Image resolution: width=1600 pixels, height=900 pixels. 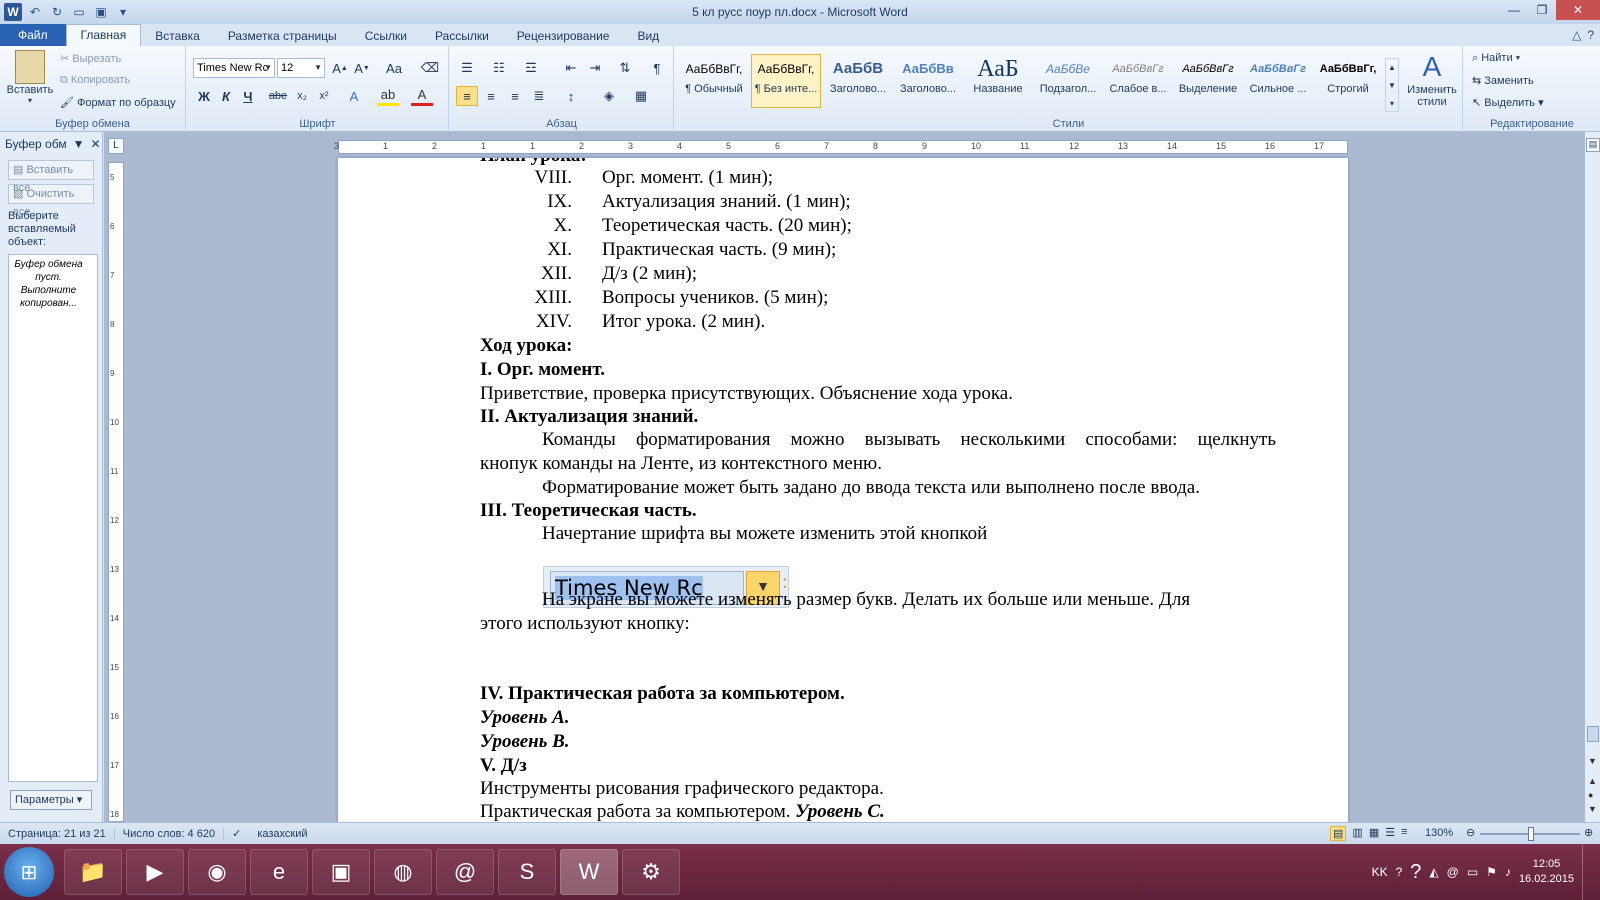 What do you see at coordinates (462, 36) in the screenshot?
I see `tab-mailings: Рассылки` at bounding box center [462, 36].